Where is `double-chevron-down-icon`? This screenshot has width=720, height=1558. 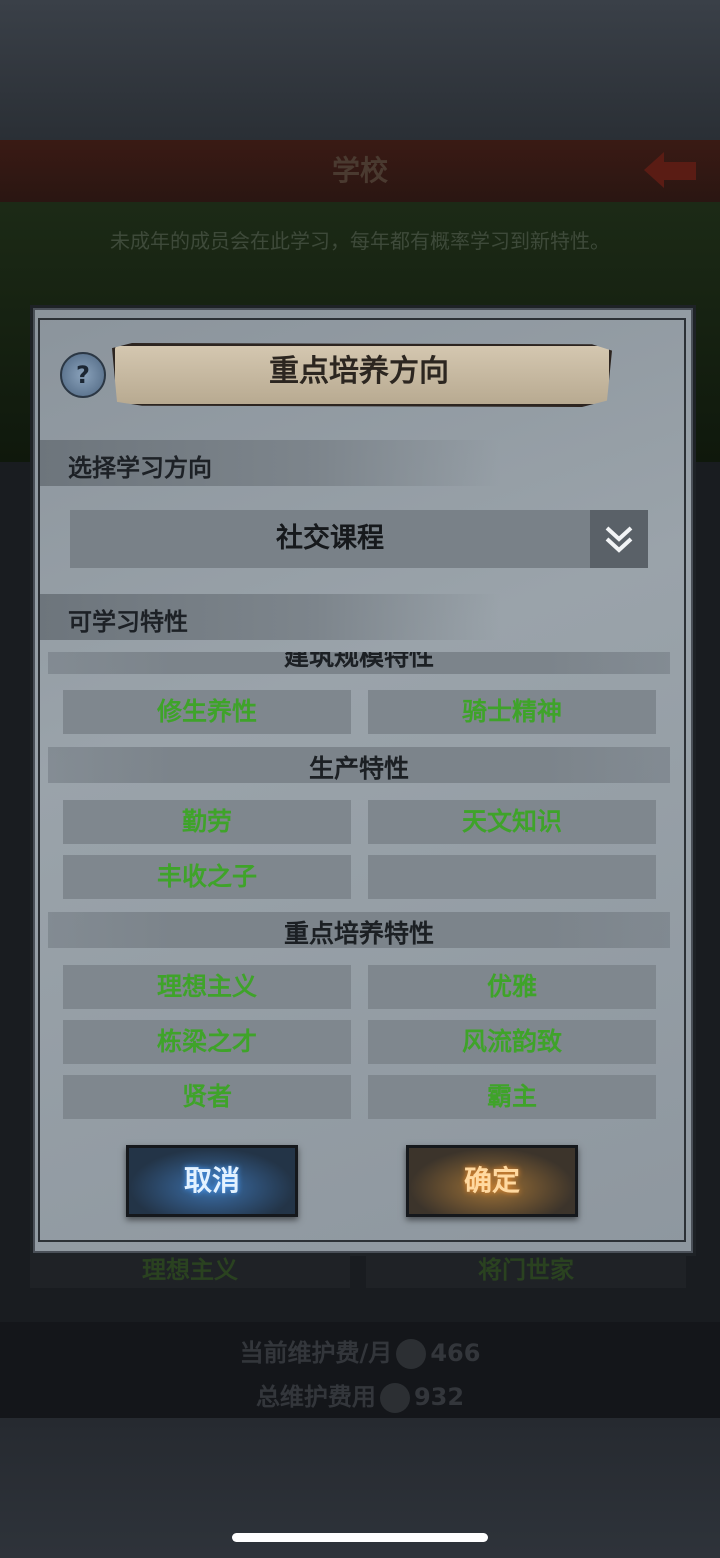
double-chevron-down-icon is located at coordinates (619, 539).